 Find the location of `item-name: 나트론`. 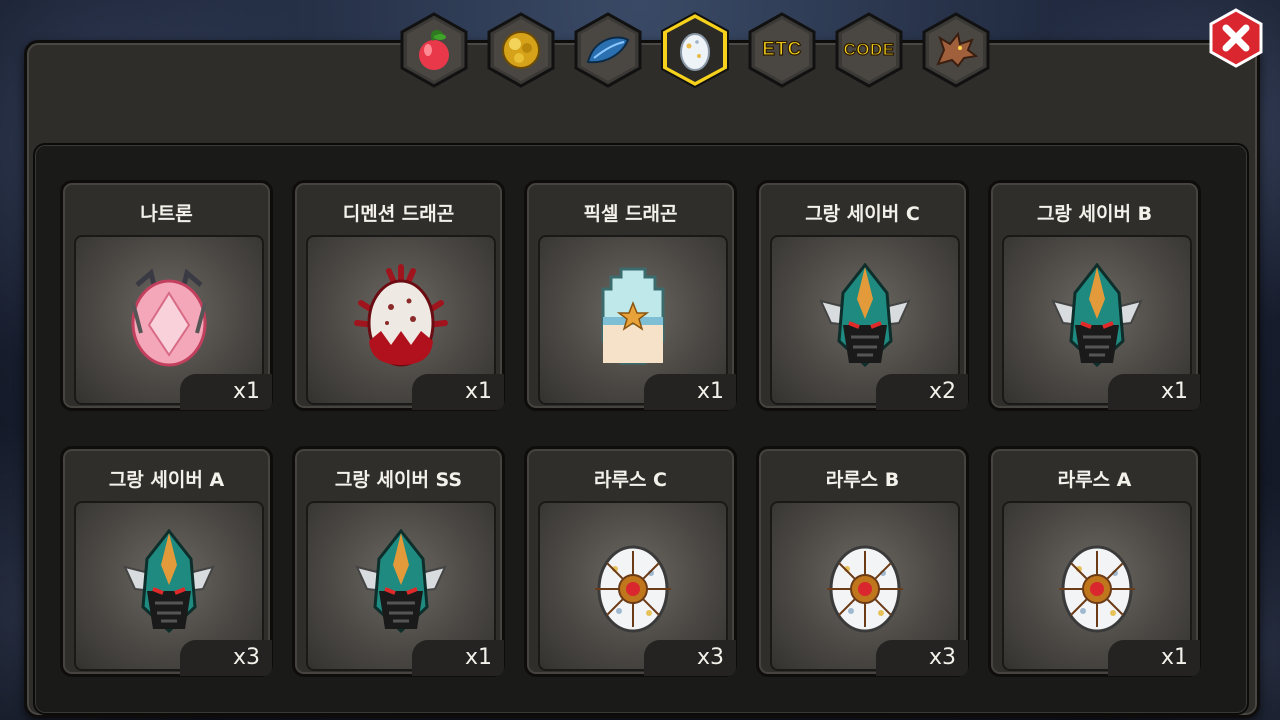

item-name: 나트론 is located at coordinates (166, 214).